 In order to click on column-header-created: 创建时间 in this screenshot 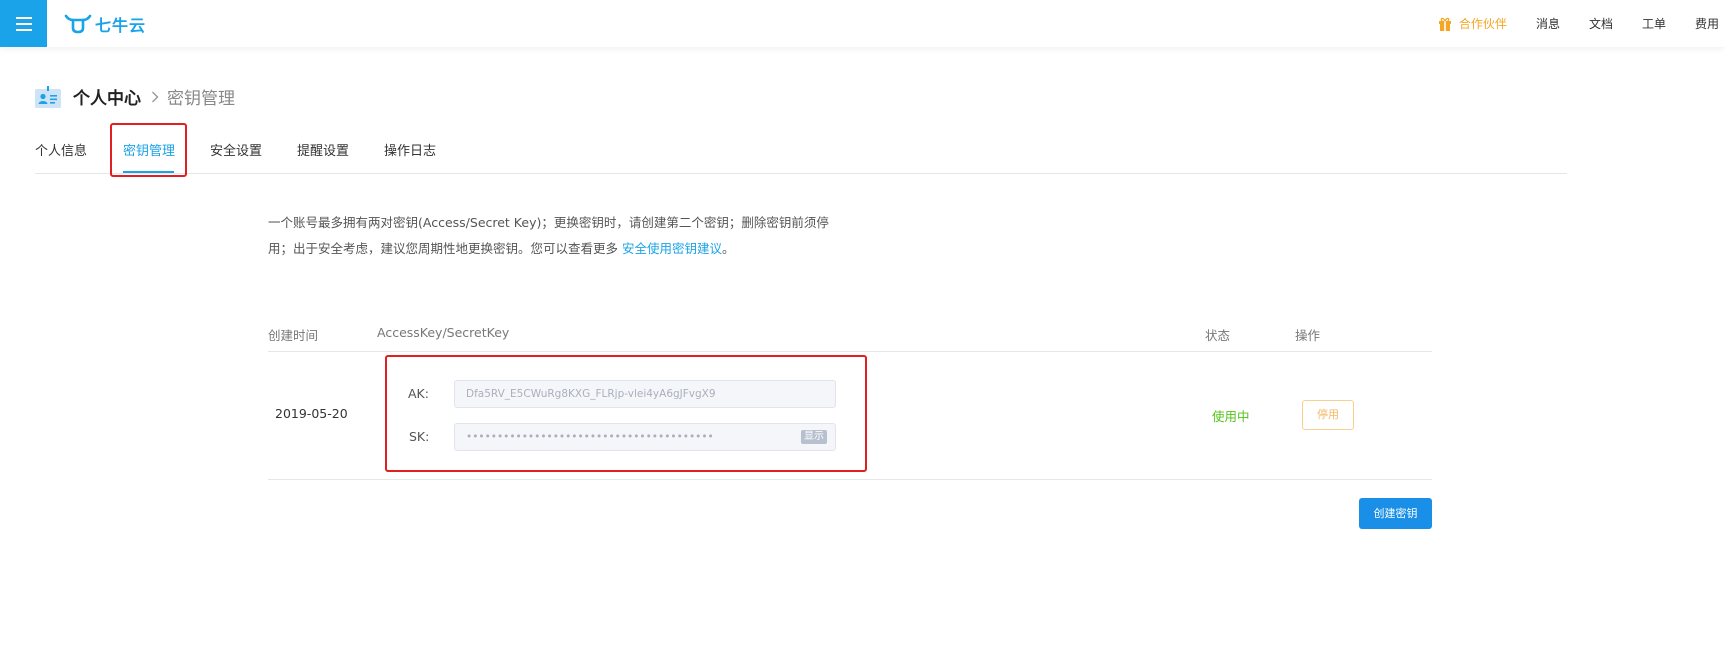, I will do `click(293, 335)`.